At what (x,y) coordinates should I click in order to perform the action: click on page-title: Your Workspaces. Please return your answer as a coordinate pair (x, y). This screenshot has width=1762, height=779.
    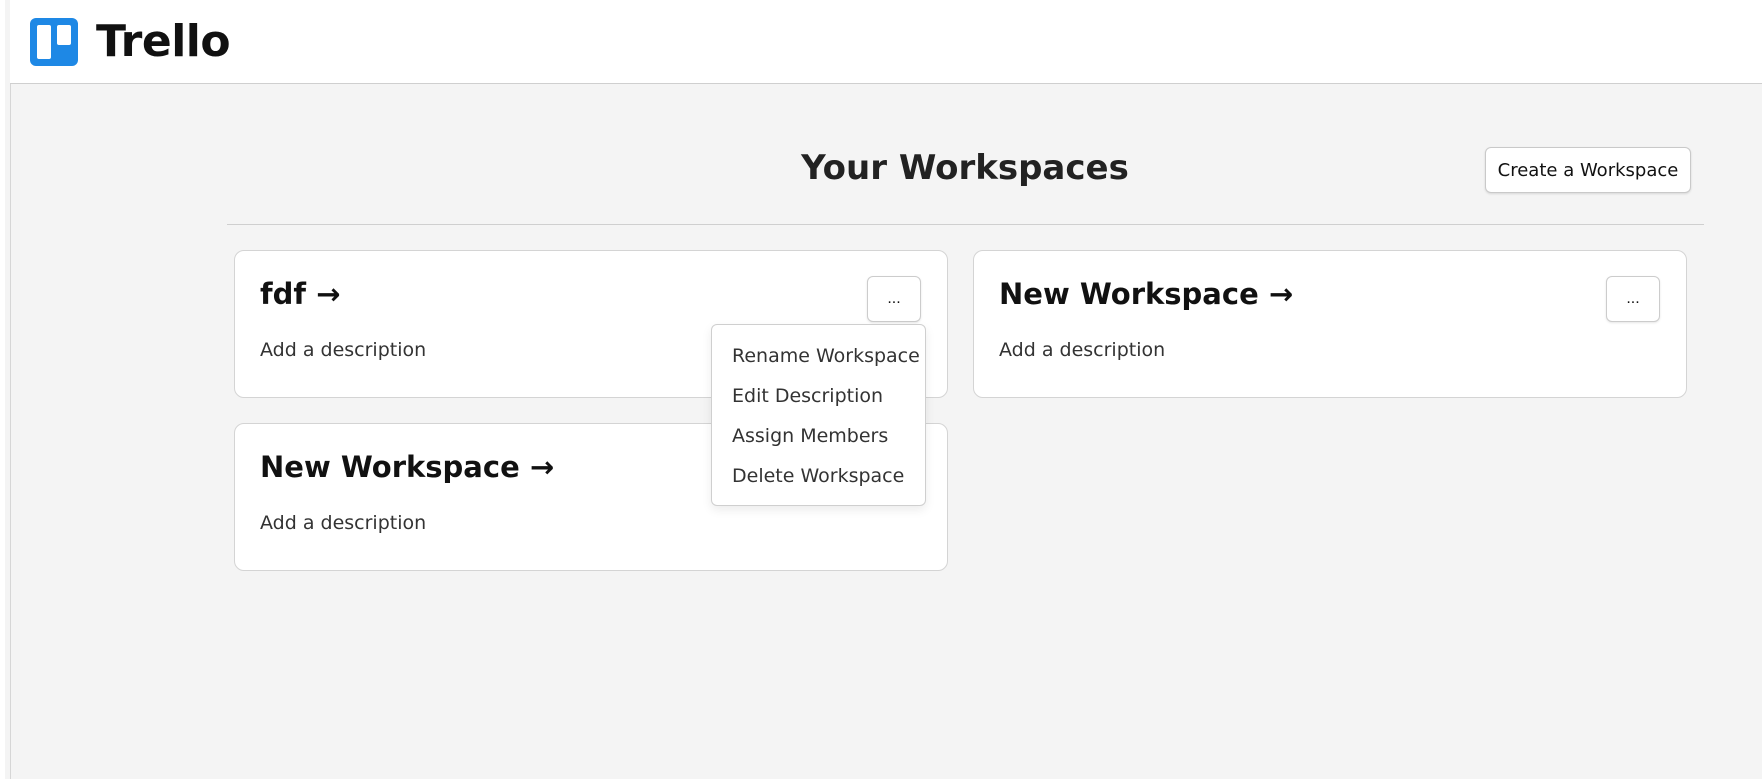
    Looking at the image, I should click on (965, 168).